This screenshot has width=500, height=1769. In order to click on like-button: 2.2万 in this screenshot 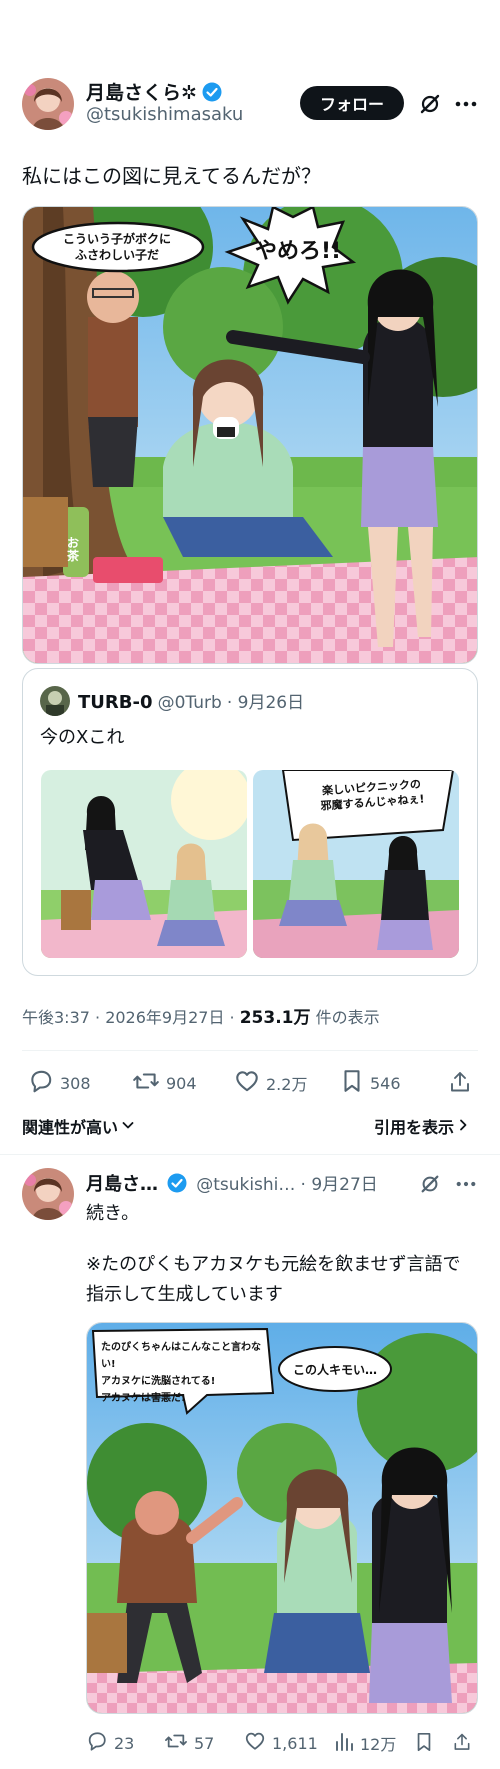, I will do `click(270, 1083)`.